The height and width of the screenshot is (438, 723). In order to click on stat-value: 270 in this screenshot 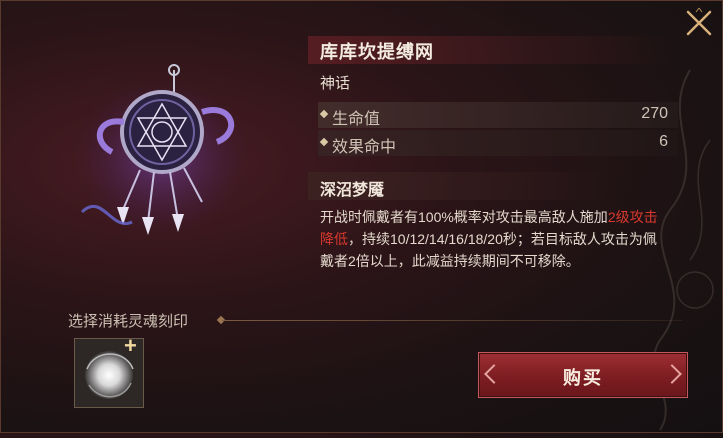, I will do `click(654, 113)`.